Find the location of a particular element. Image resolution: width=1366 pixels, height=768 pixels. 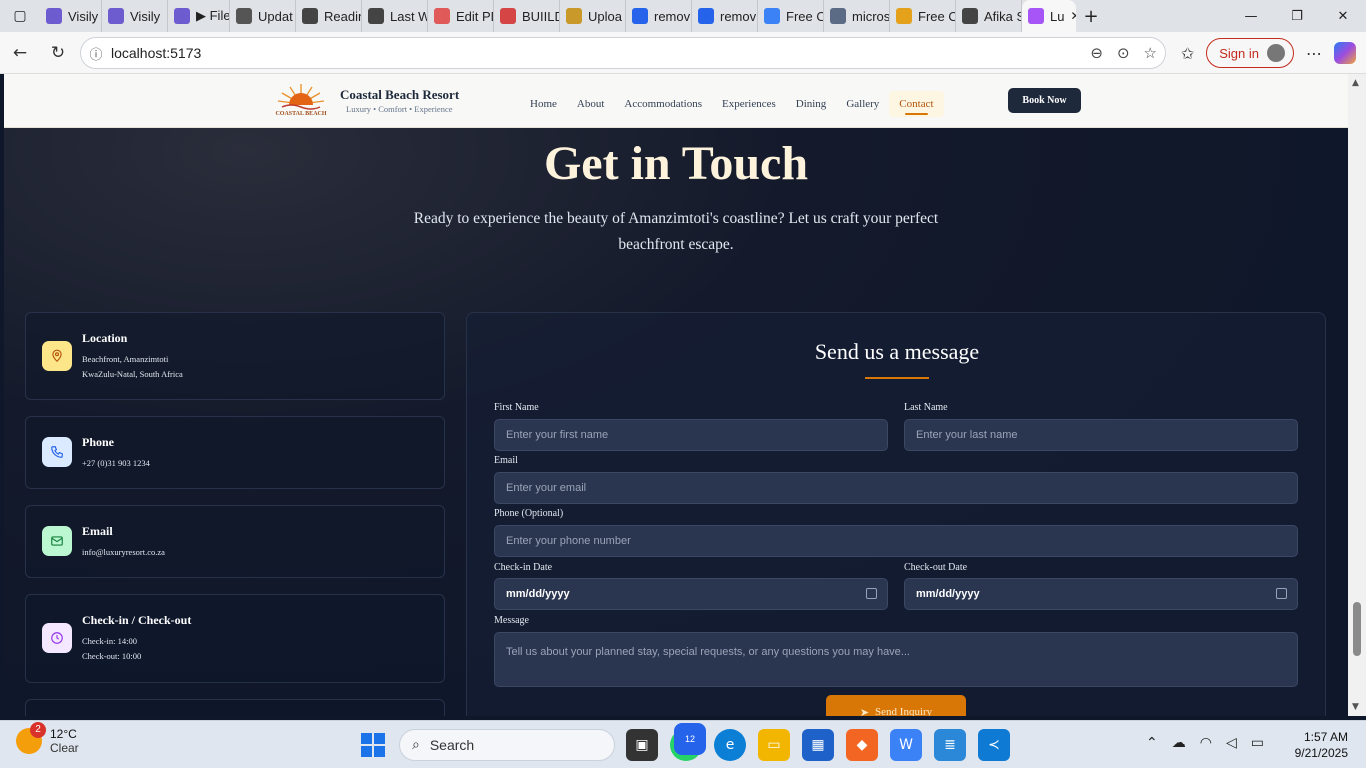

browser-tab: BUIILD is located at coordinates (527, 16).